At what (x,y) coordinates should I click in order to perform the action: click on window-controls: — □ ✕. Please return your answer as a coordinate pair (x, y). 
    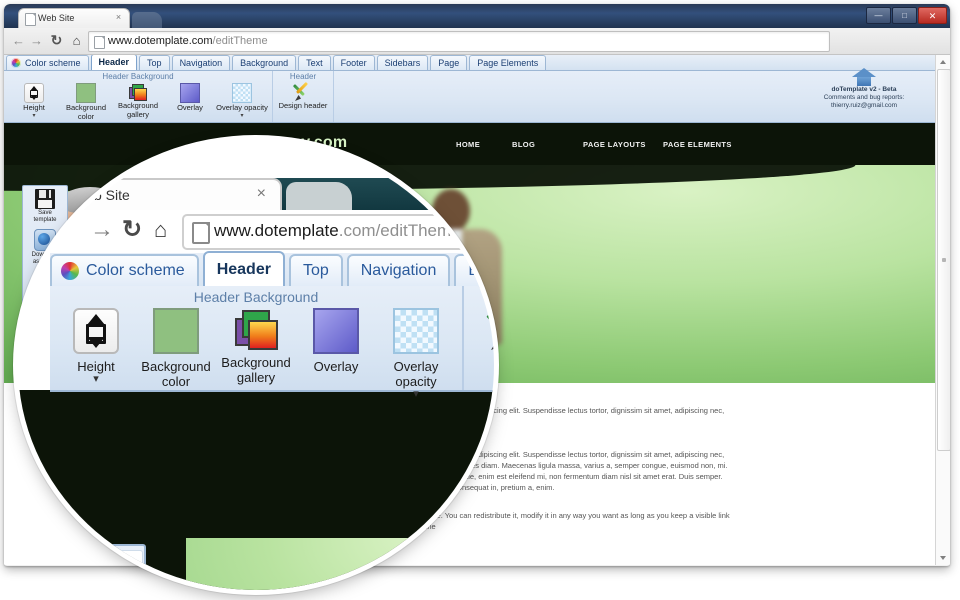
    Looking at the image, I should click on (906, 15).